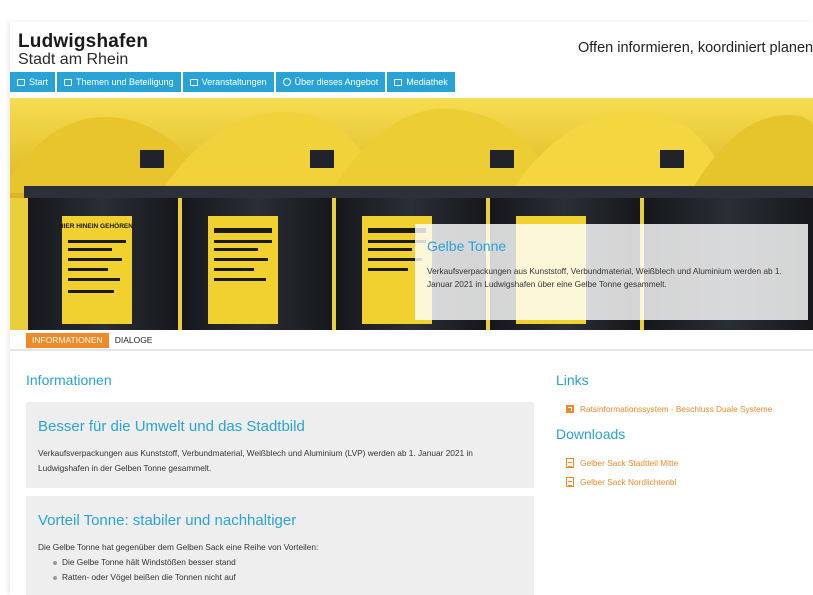 The height and width of the screenshot is (595, 813). Describe the element at coordinates (411, 350) in the screenshot. I see `tab-divider` at that location.